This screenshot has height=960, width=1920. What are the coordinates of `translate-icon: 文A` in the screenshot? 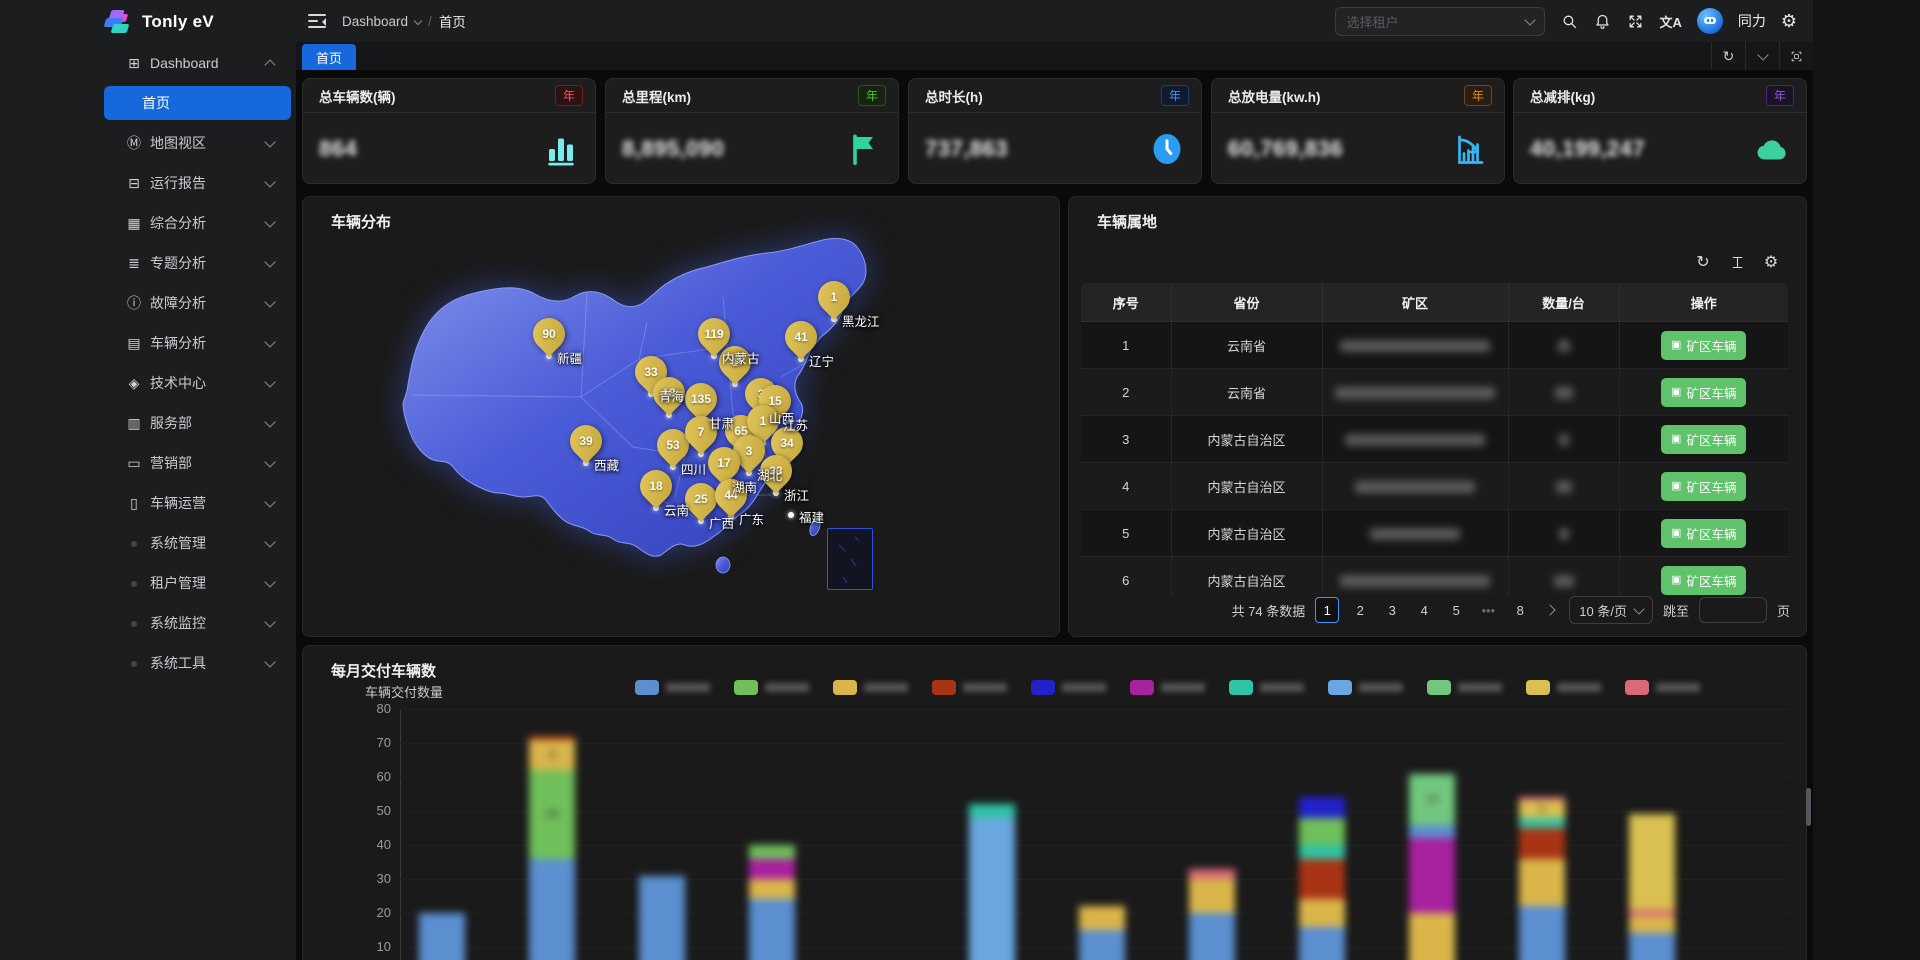 It's located at (1670, 21).